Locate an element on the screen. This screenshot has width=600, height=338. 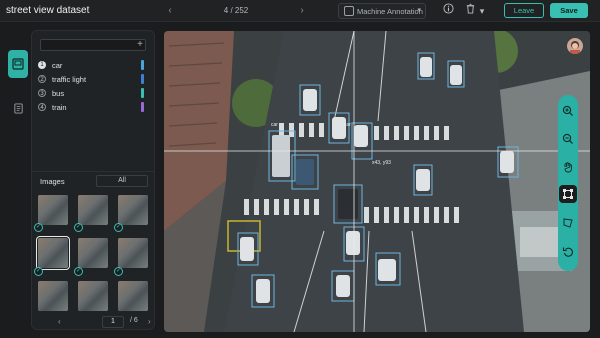
class-name: bus is located at coordinates (58, 93).